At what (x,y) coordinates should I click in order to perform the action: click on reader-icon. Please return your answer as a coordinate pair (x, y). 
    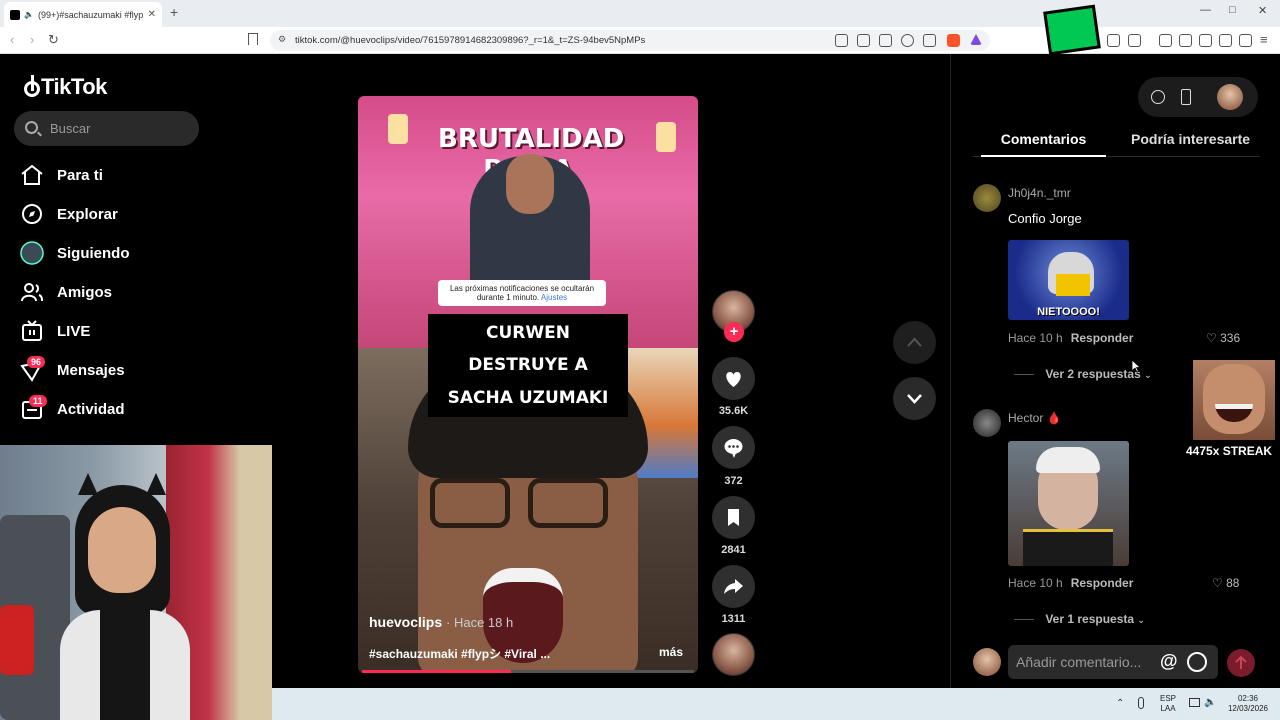
    Looking at the image, I should click on (841, 40).